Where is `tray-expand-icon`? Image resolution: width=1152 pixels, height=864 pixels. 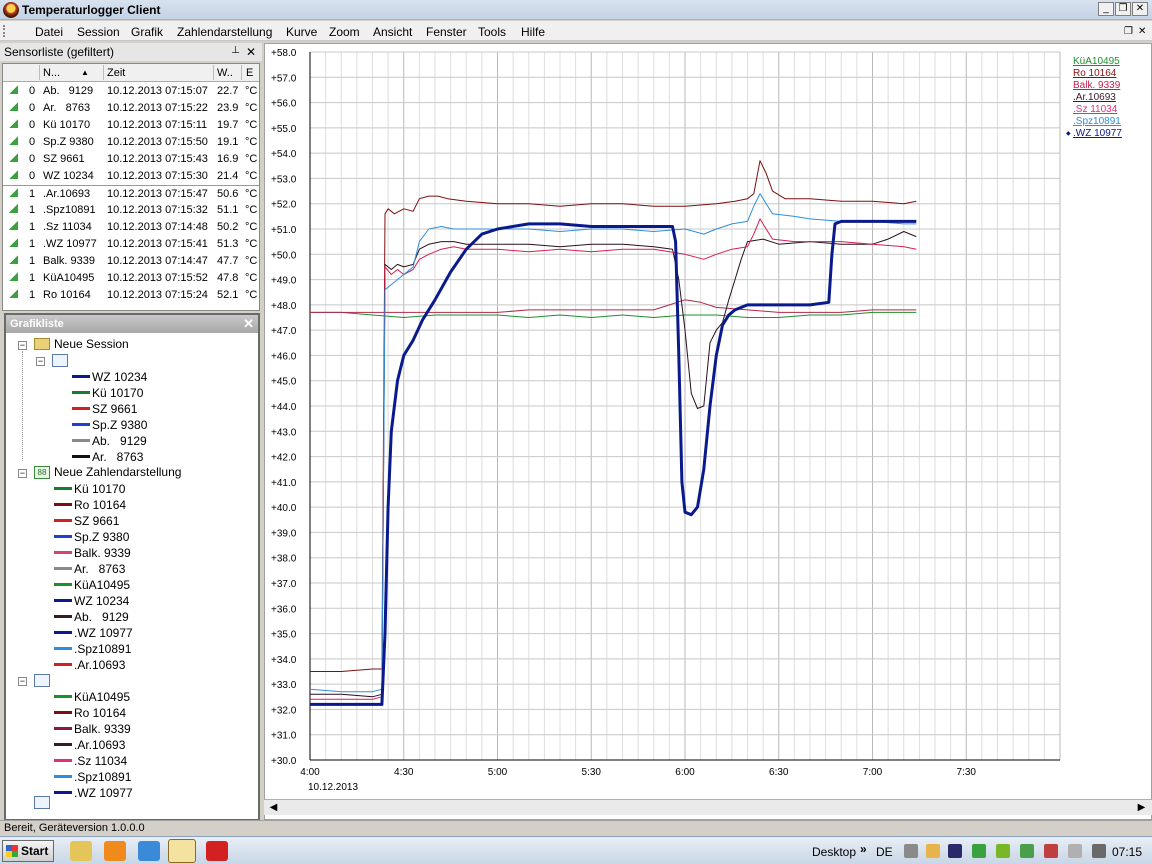
tray-expand-icon is located at coordinates (911, 851).